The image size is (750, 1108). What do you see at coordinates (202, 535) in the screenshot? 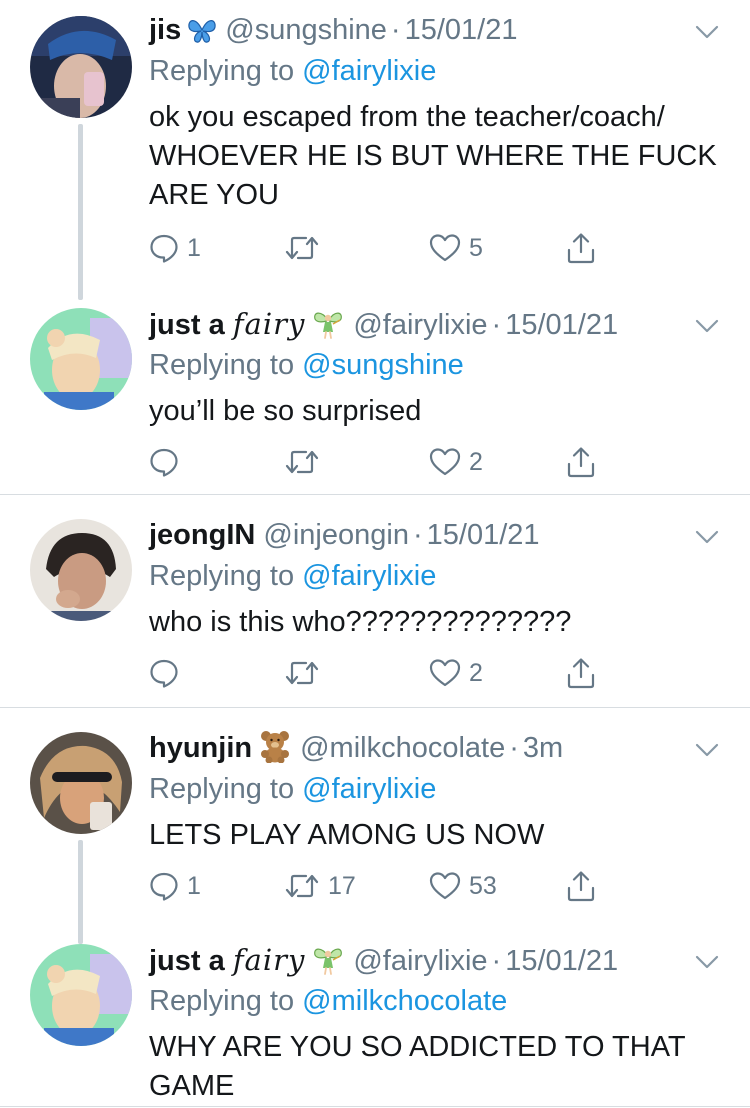
I see `display-name: jeongIN` at bounding box center [202, 535].